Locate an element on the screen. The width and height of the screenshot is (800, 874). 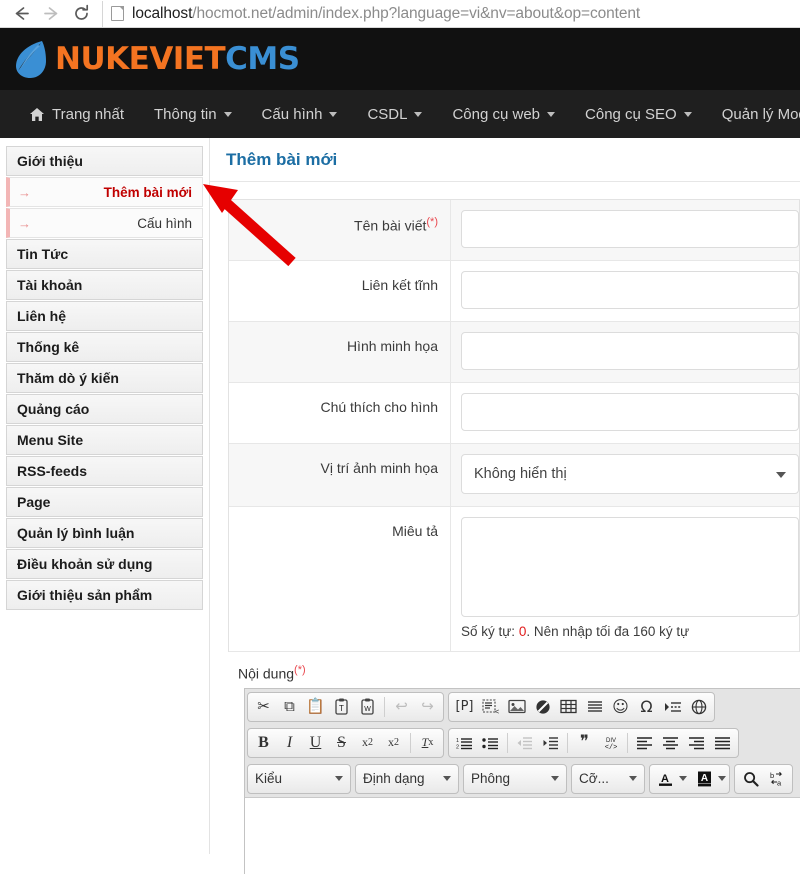
label-text: Hình minh họa is located at coordinates (392, 346).